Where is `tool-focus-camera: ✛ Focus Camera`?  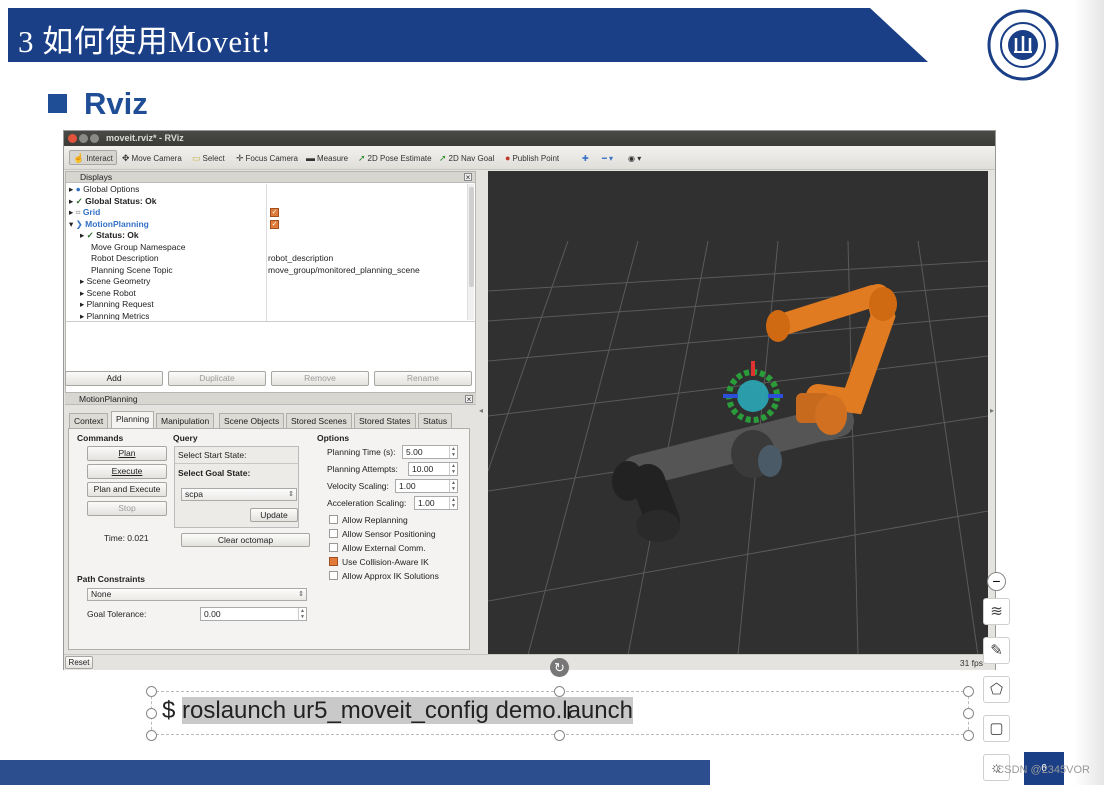 tool-focus-camera: ✛ Focus Camera is located at coordinates (267, 158).